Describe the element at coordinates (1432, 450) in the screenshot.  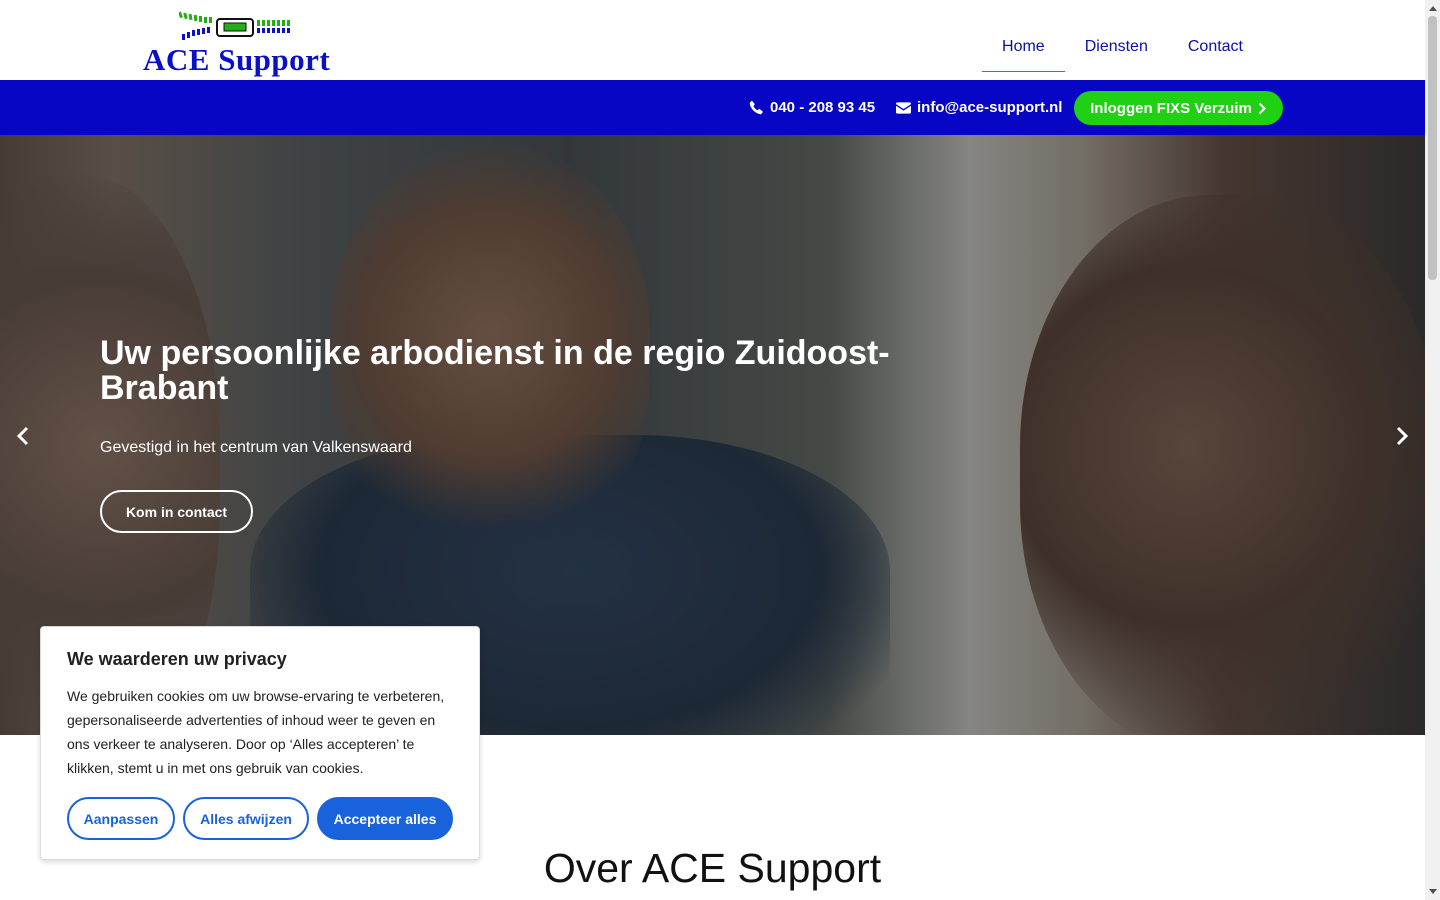
I see `page-scrollbar` at that location.